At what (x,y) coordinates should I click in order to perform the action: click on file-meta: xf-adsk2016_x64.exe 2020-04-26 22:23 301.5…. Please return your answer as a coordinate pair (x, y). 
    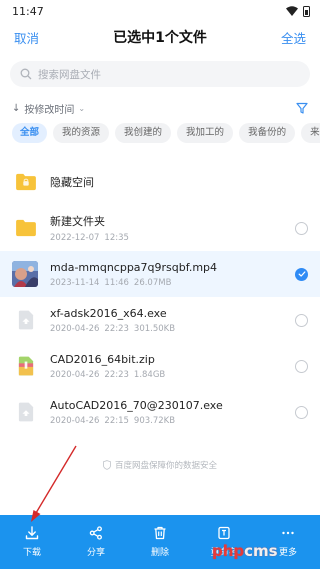
    Looking at the image, I should click on (172, 320).